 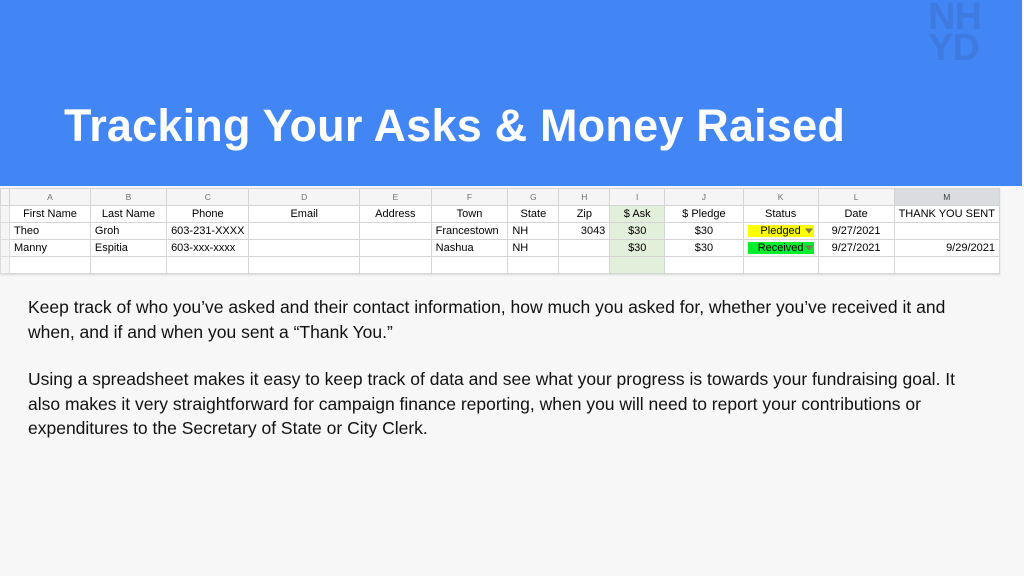 What do you see at coordinates (208, 248) in the screenshot?
I see `cell-phone: 603-xxx-xxxx` at bounding box center [208, 248].